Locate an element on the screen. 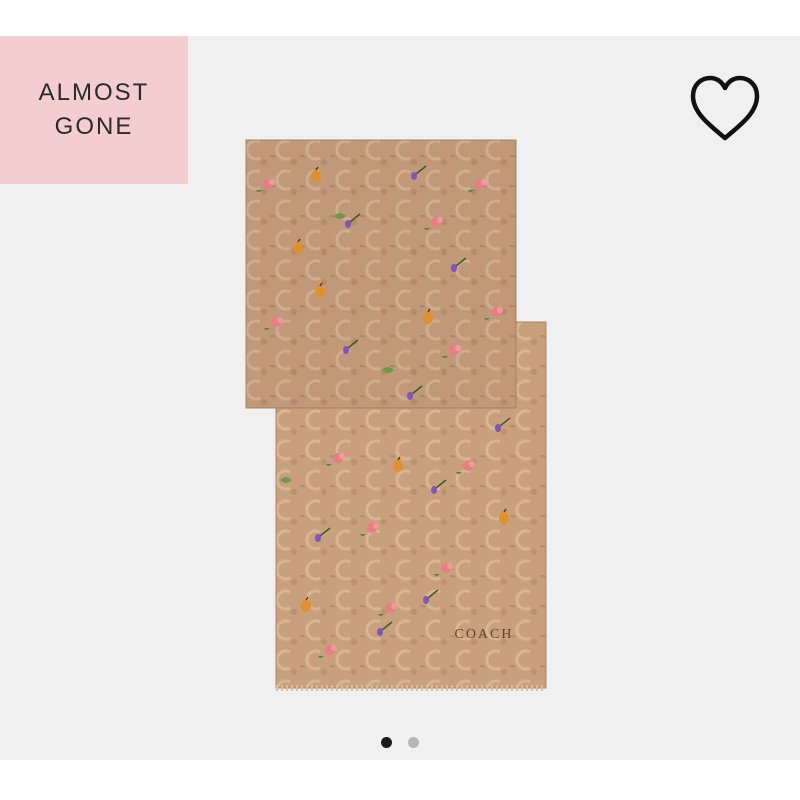 The image size is (800, 800). carousel-pagination is located at coordinates (400, 742).